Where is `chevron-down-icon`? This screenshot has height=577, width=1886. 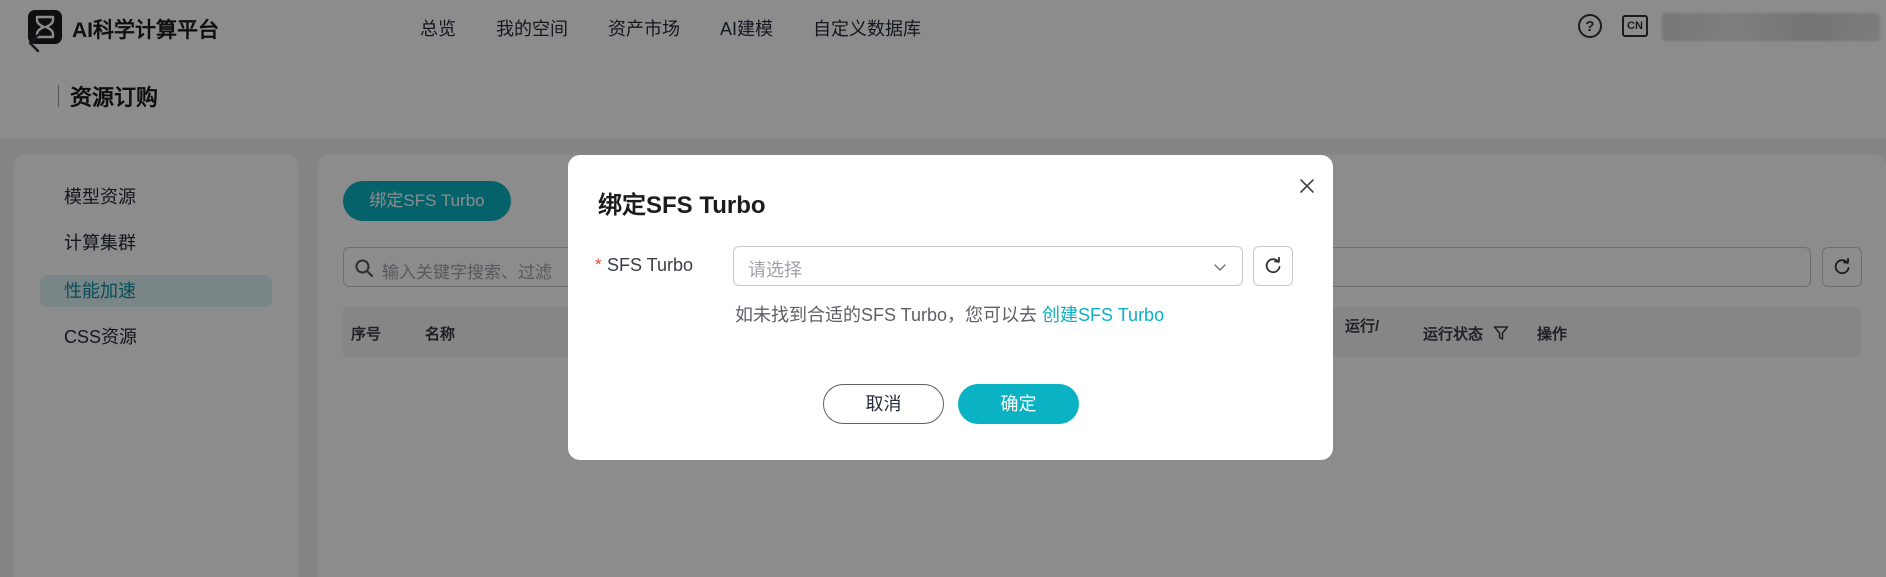
chevron-down-icon is located at coordinates (1220, 267).